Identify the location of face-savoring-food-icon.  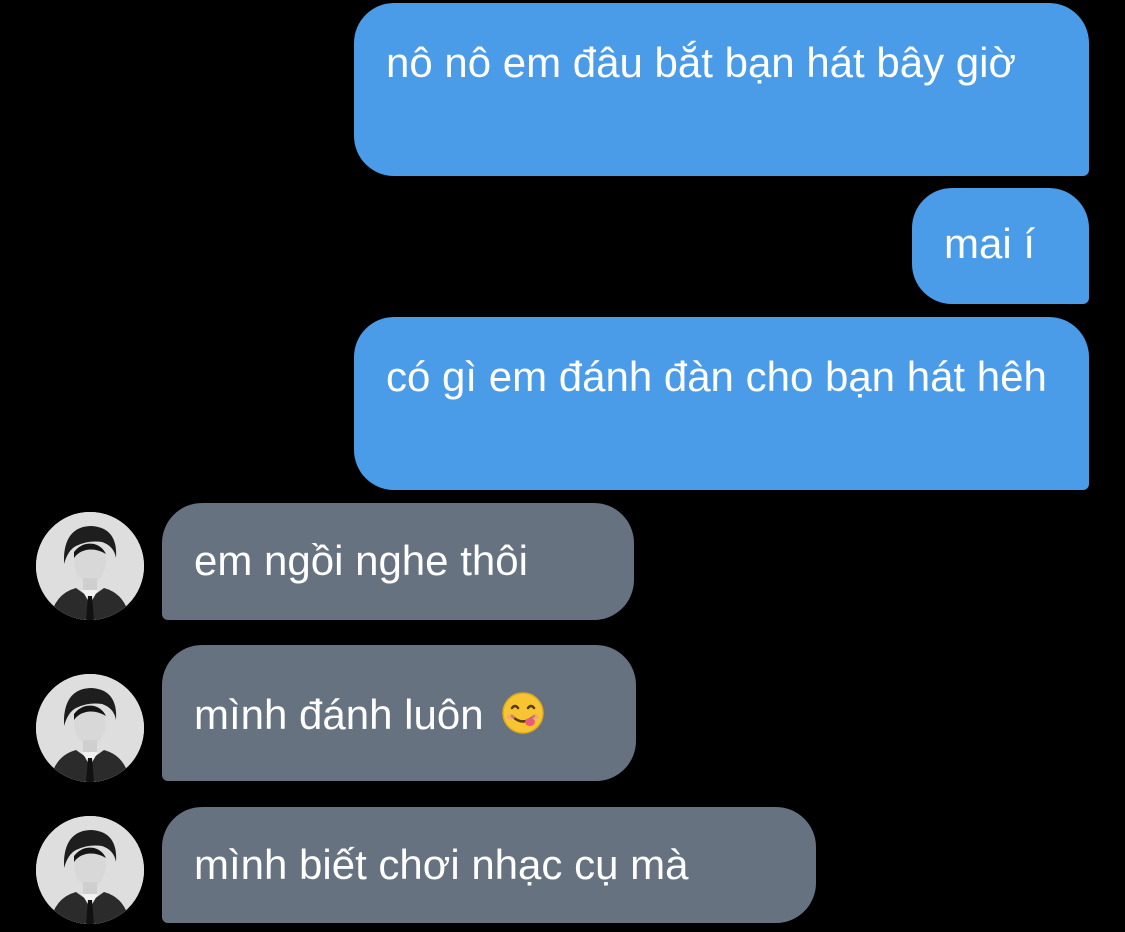
(523, 713).